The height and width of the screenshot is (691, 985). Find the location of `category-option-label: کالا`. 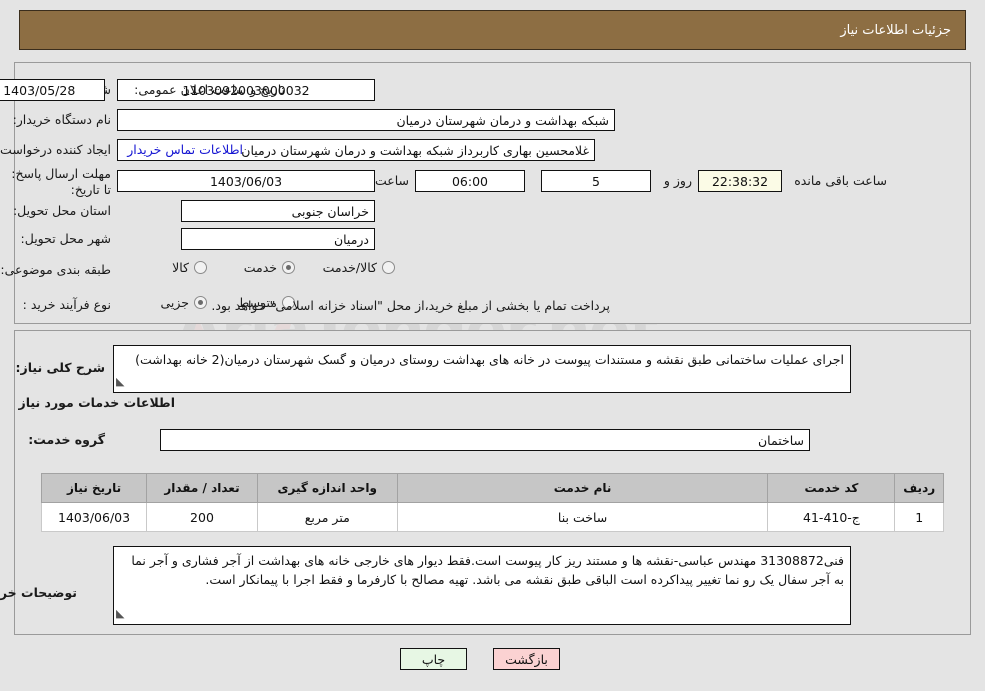

category-option-label: کالا is located at coordinates (180, 267).